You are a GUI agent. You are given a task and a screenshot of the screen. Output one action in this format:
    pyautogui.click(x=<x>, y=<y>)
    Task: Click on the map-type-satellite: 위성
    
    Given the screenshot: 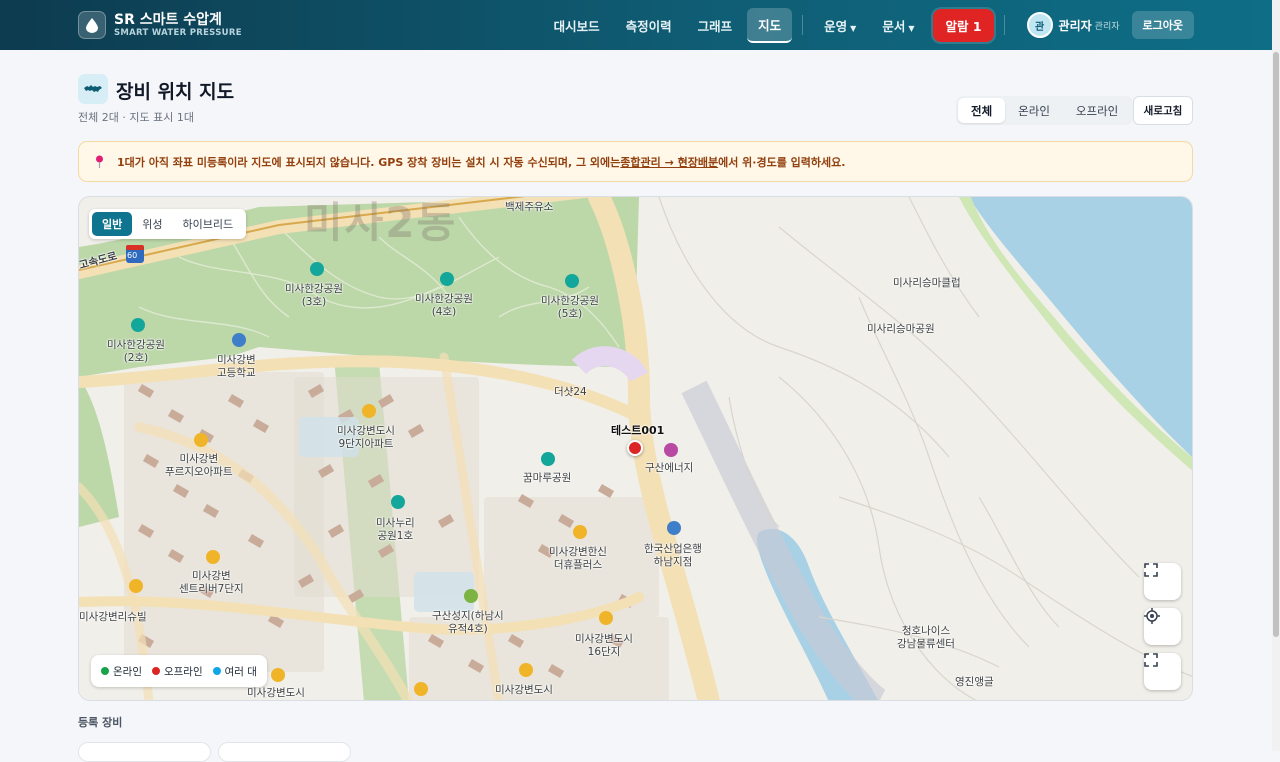 What is the action you would take?
    pyautogui.click(x=152, y=224)
    